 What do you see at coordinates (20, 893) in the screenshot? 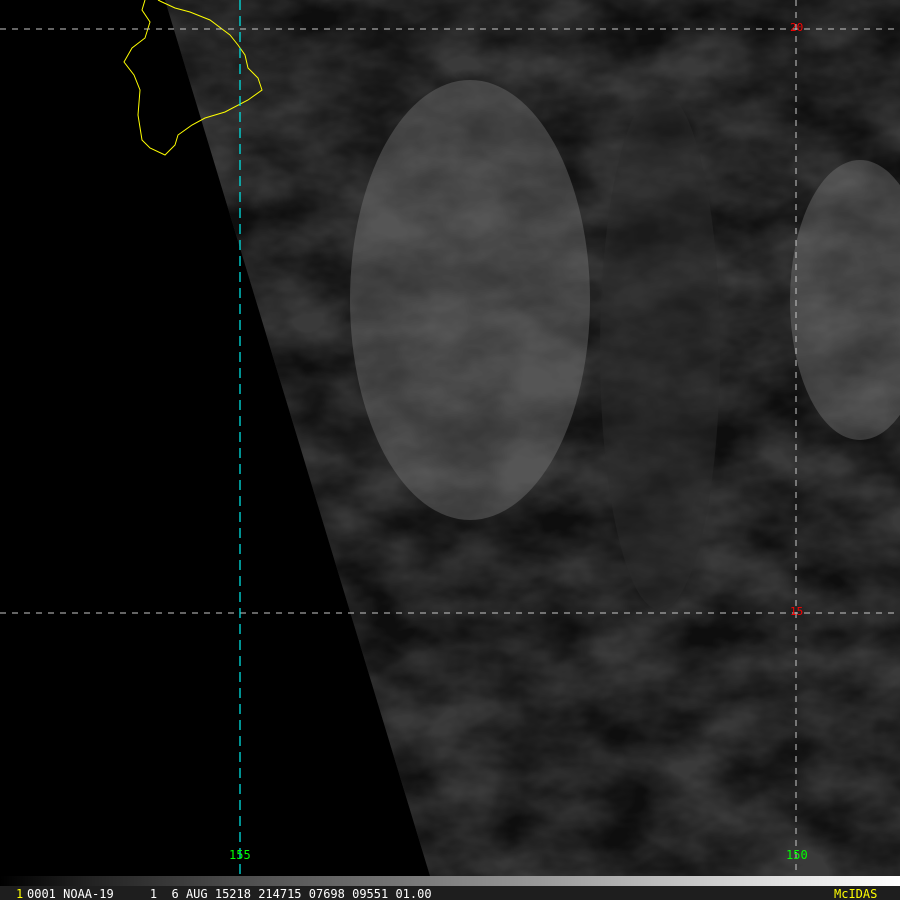
I see `frame-number: 1` at bounding box center [20, 893].